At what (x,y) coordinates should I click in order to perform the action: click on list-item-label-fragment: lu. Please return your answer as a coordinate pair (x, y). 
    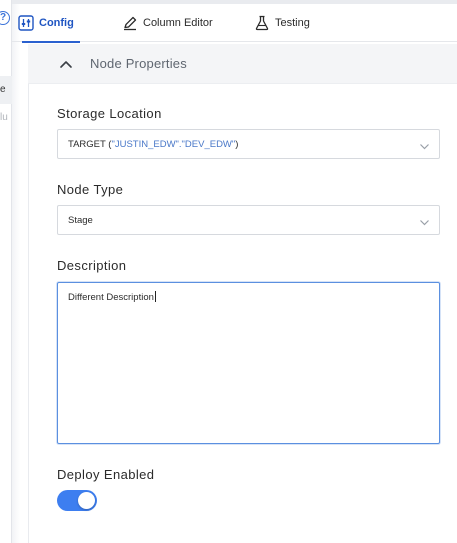
    Looking at the image, I should click on (4, 117).